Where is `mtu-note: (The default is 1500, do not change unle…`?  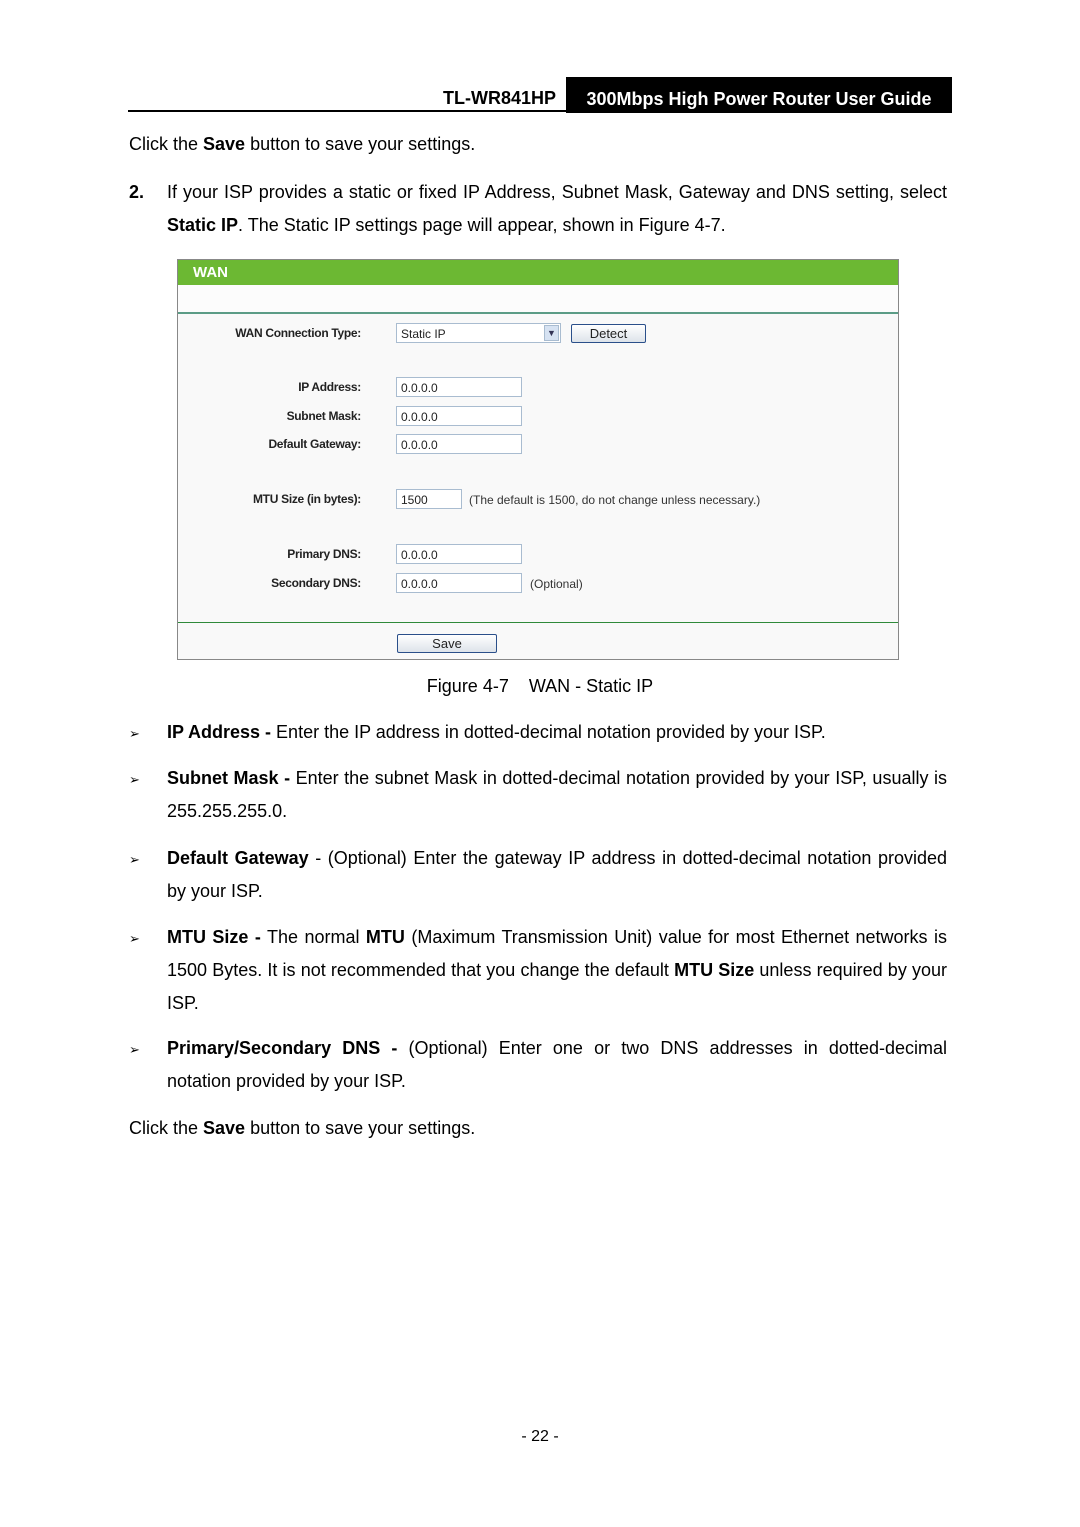
mtu-note: (The default is 1500, do not change unle… is located at coordinates (615, 500).